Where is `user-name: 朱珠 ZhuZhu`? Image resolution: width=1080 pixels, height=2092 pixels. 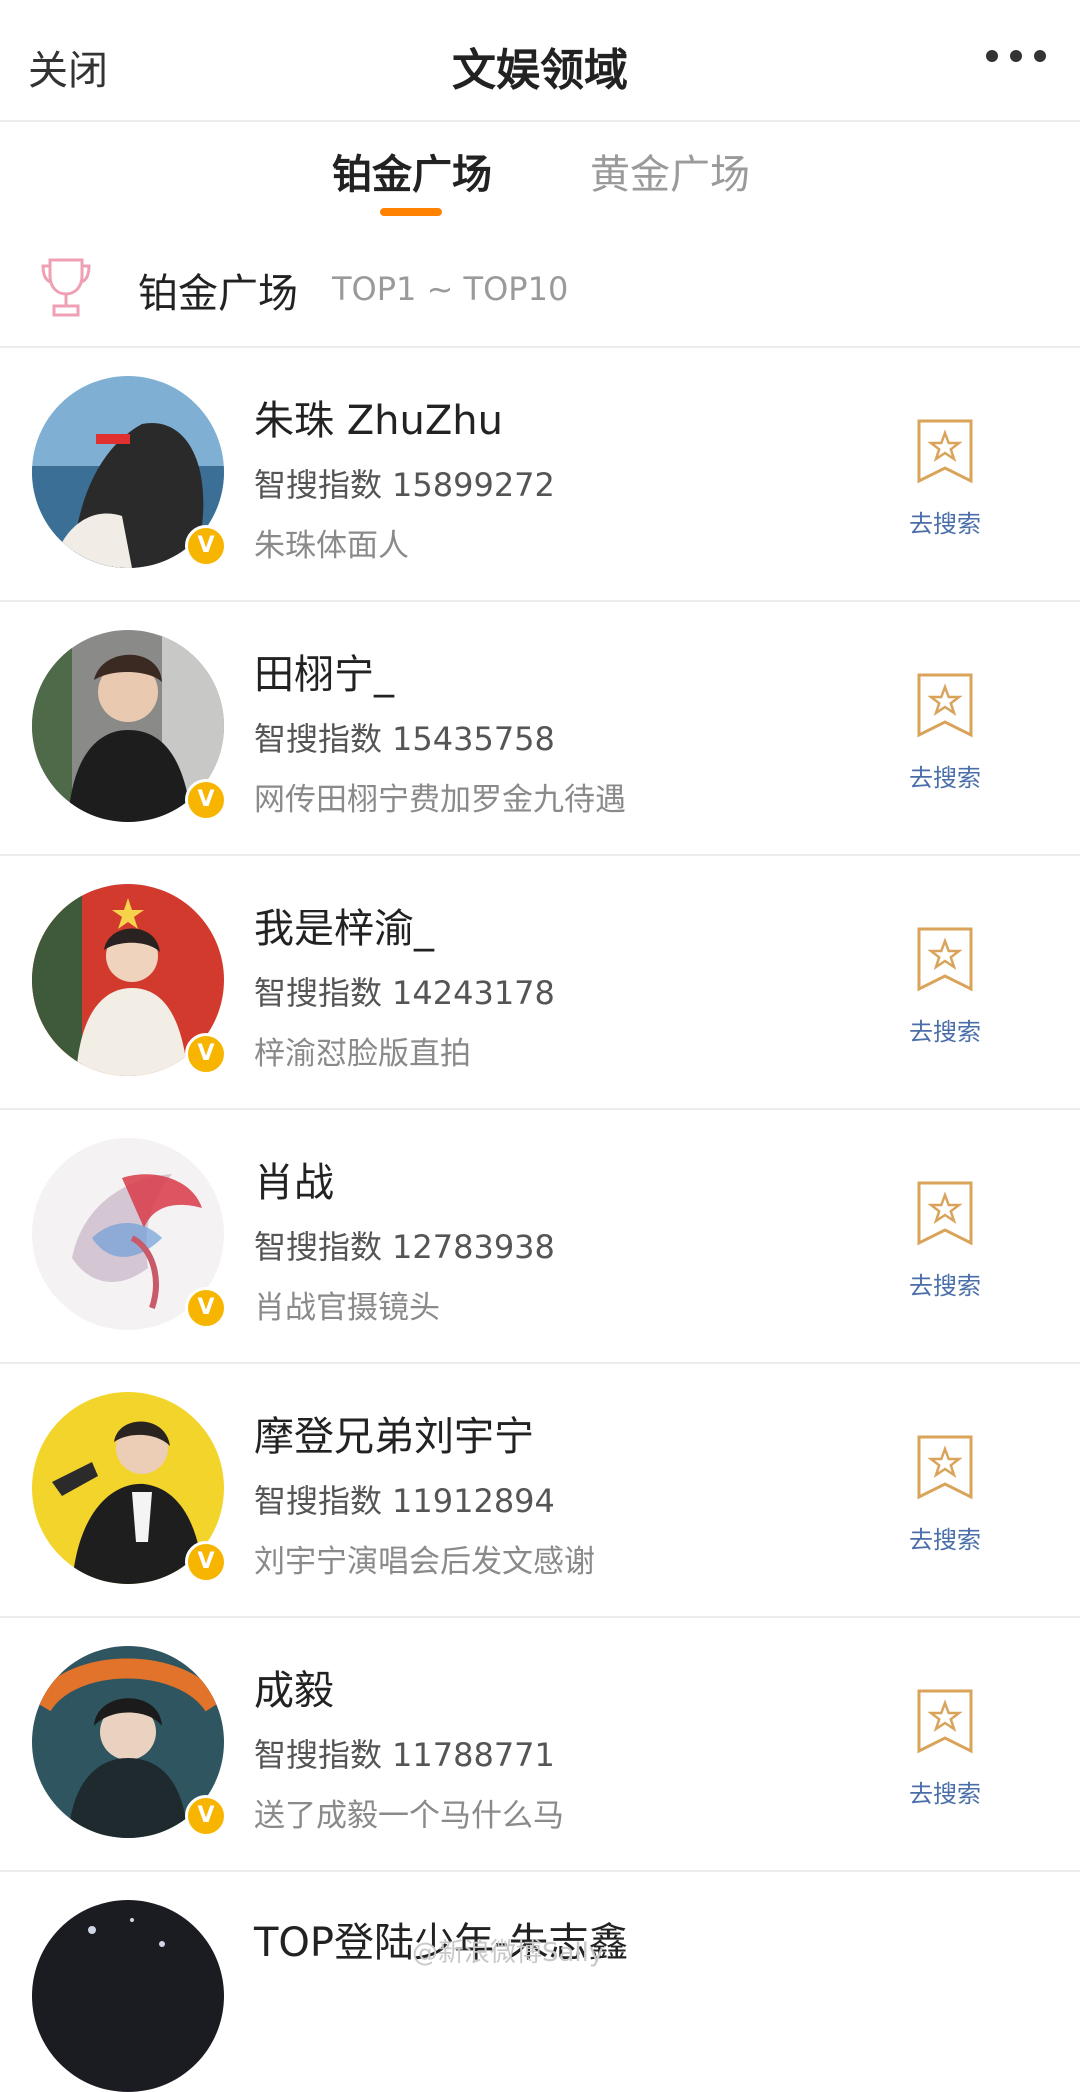
user-name: 朱珠 ZhuZhu is located at coordinates (378, 417).